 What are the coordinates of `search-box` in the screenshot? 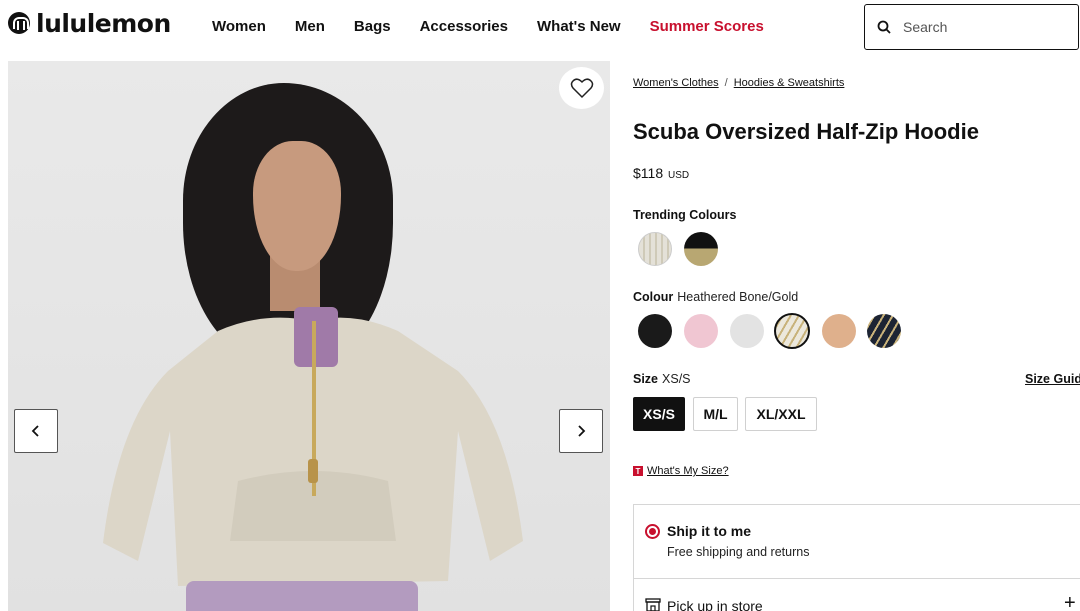 It's located at (971, 27).